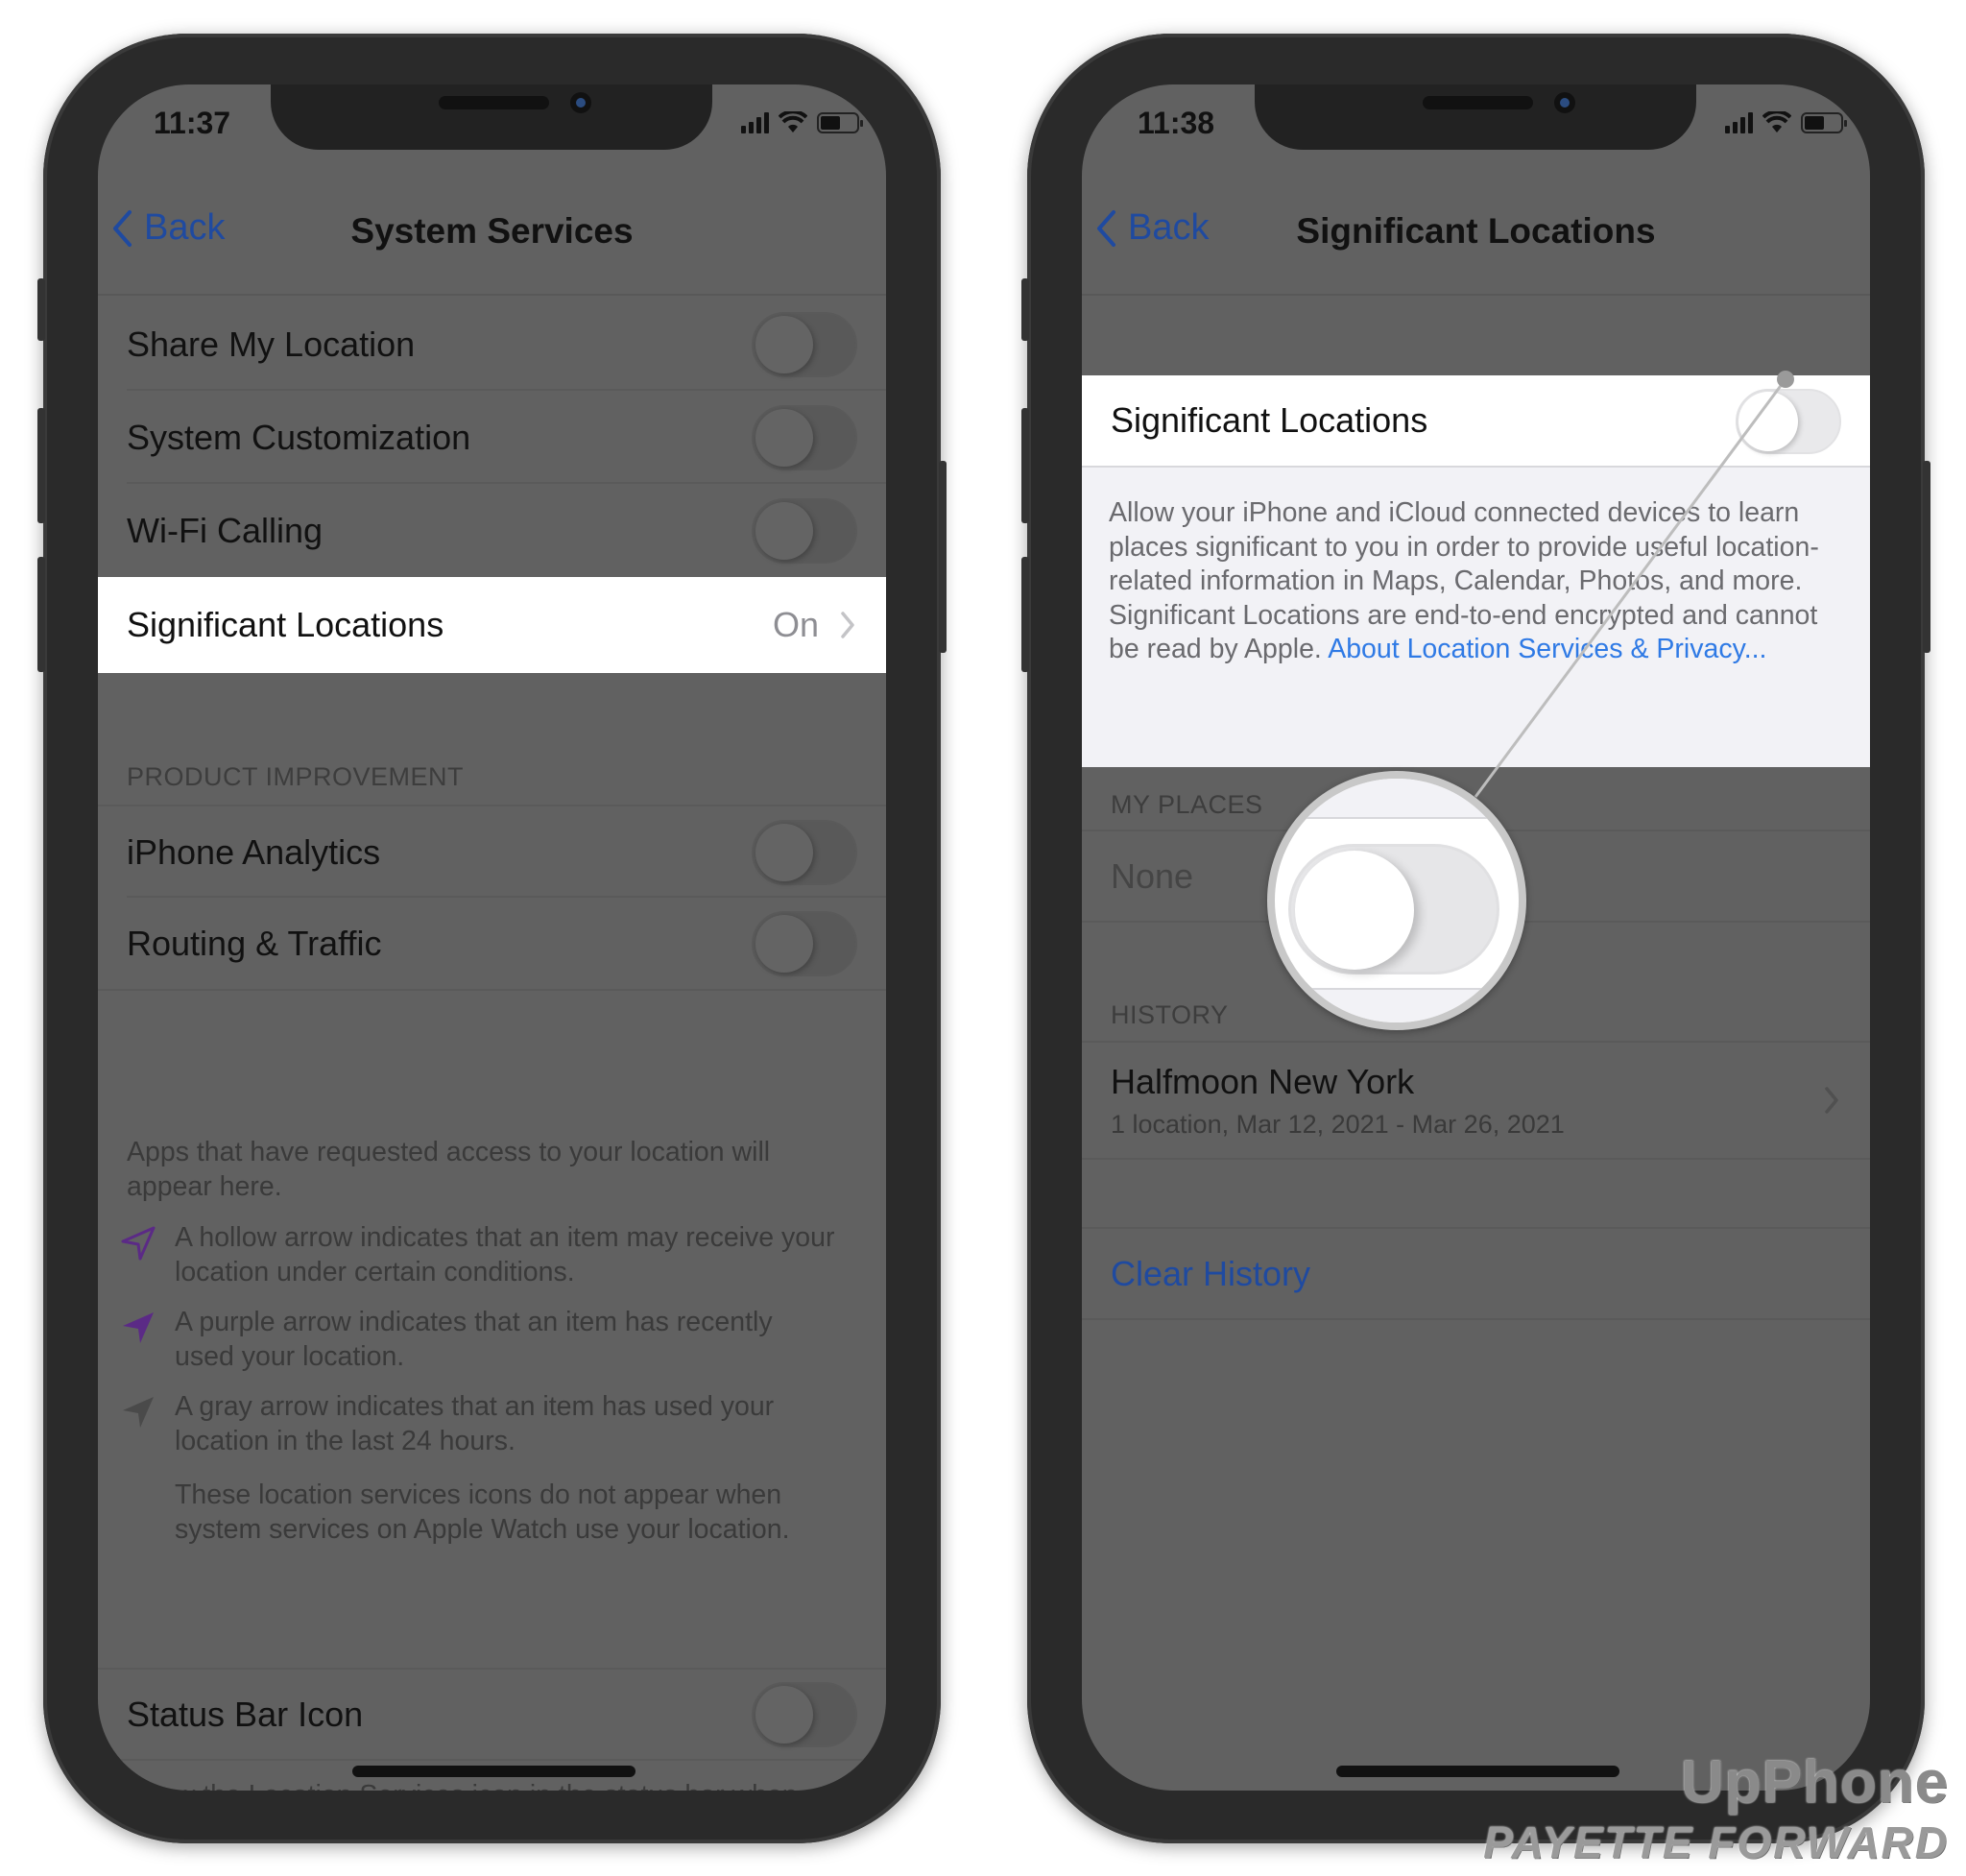  I want to click on callout-dot, so click(1785, 380).